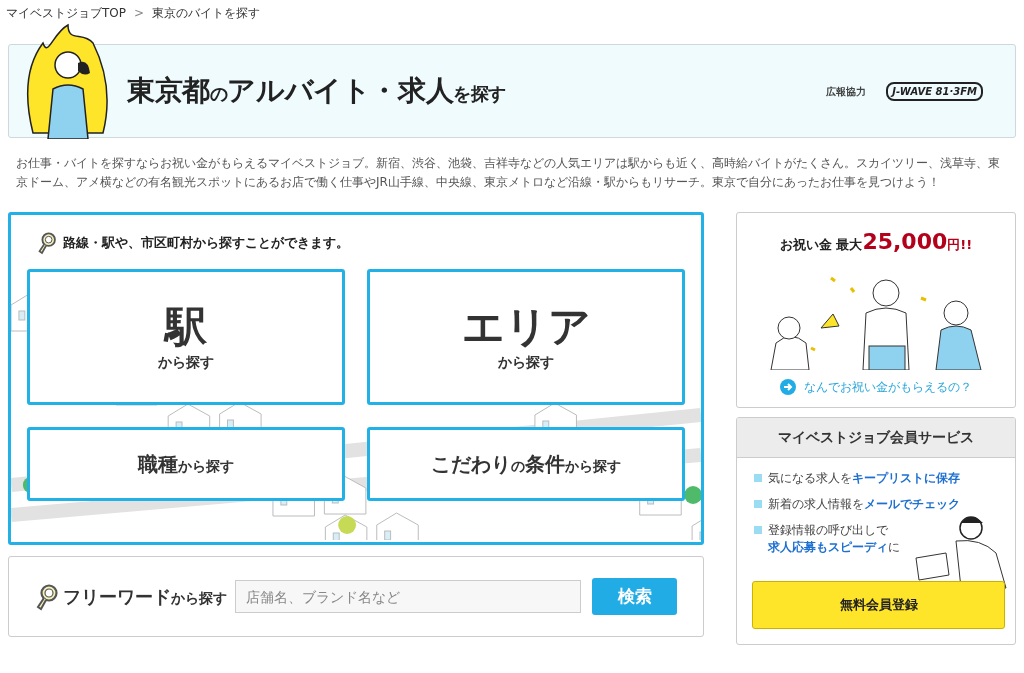  I want to click on freeword-input: 店舗名、ブランド名など, so click(408, 596).